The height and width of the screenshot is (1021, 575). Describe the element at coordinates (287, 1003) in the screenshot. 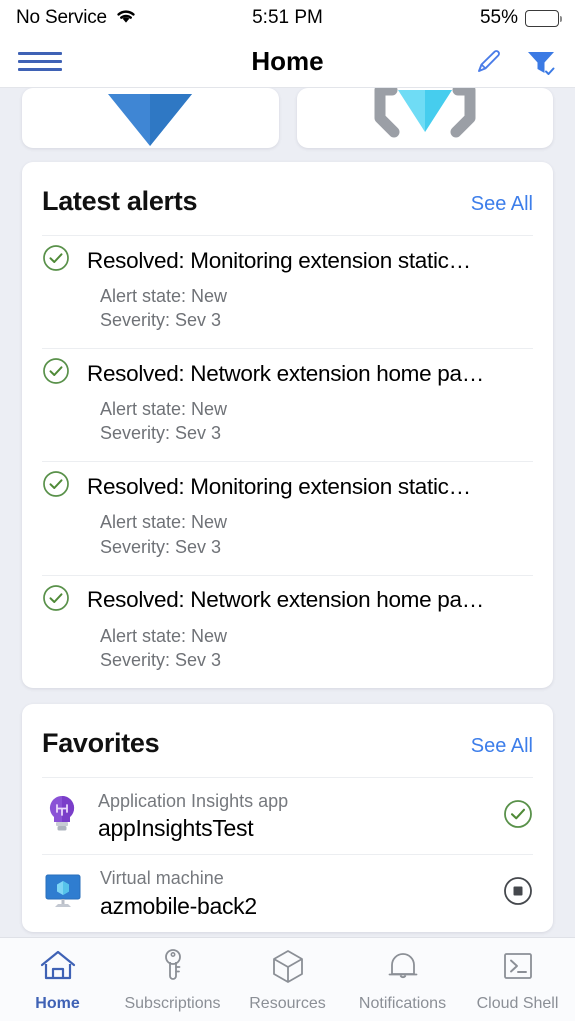

I see `tab-resources-label: Resources` at that location.